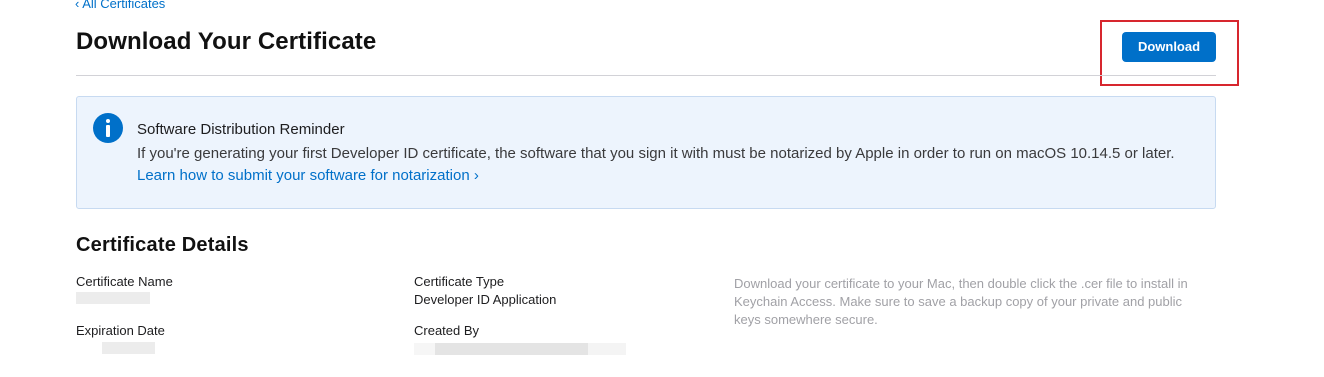  What do you see at coordinates (1169, 47) in the screenshot?
I see `download-button: Download` at bounding box center [1169, 47].